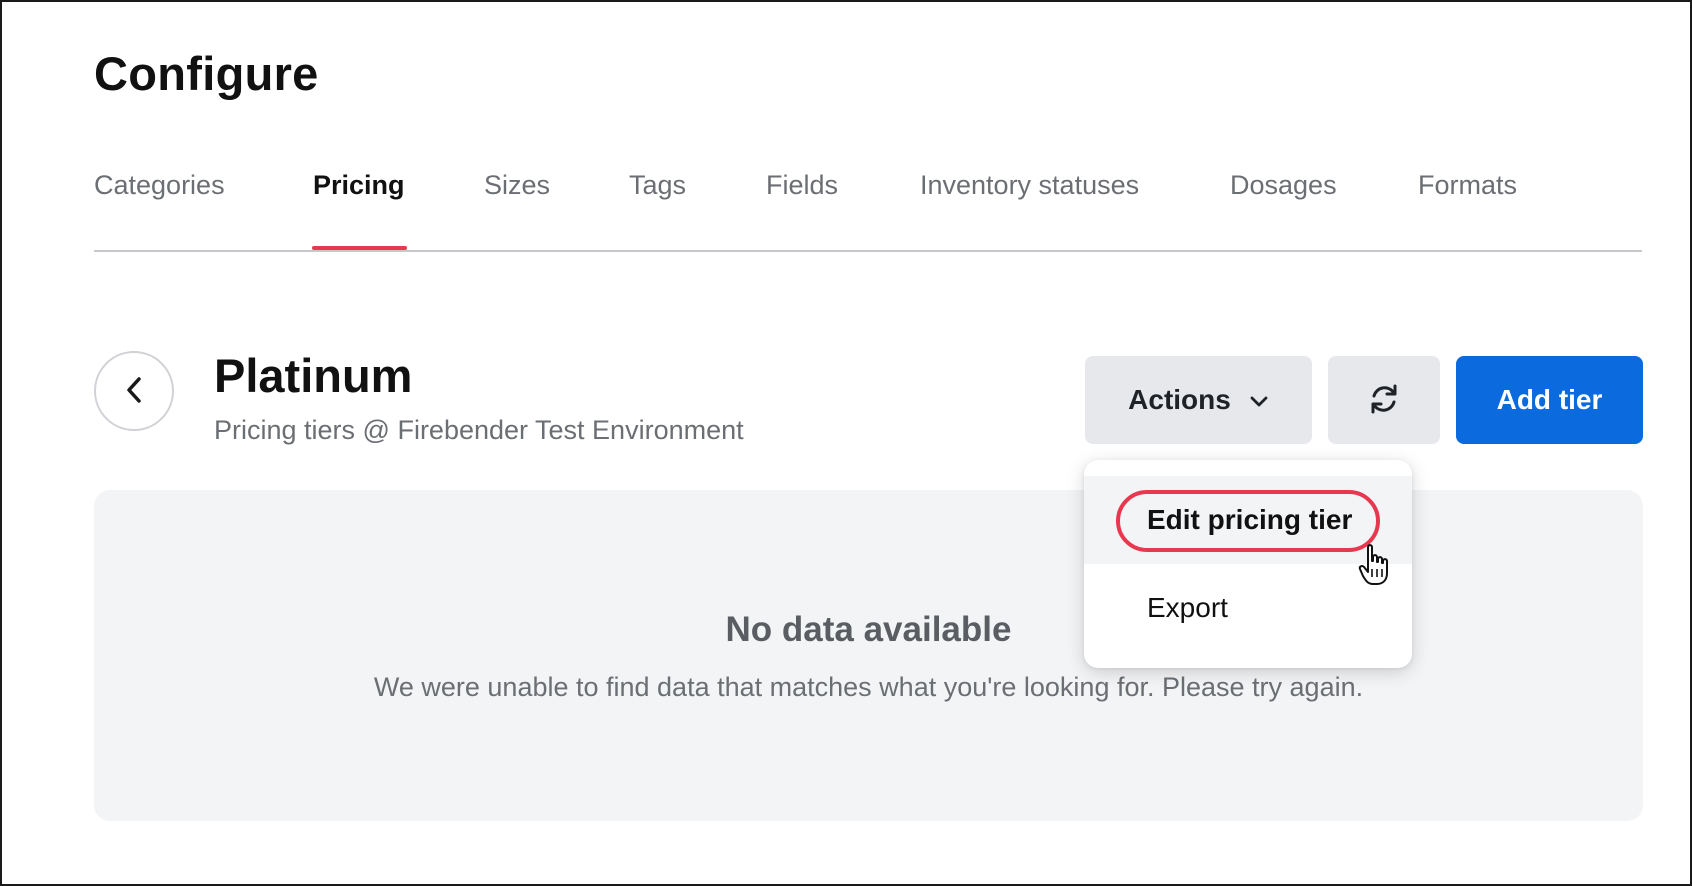  What do you see at coordinates (657, 185) in the screenshot?
I see `tab-tags: Tags` at bounding box center [657, 185].